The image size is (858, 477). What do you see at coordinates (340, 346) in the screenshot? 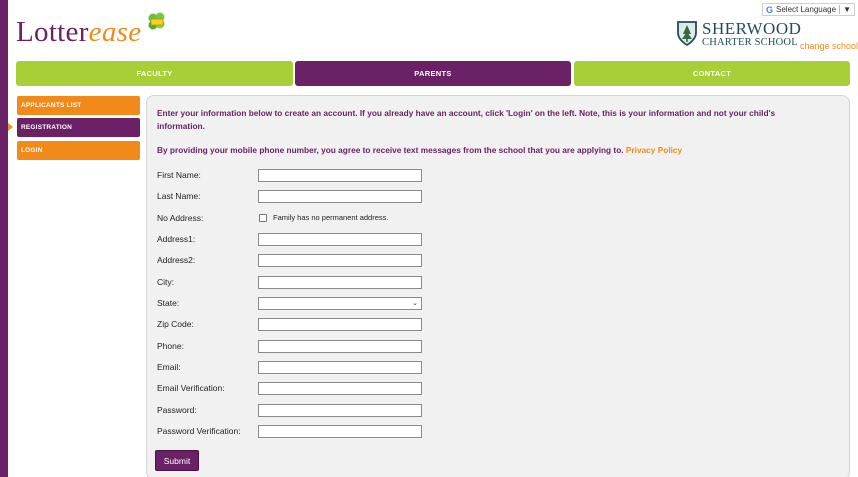
I see `phone-input` at bounding box center [340, 346].